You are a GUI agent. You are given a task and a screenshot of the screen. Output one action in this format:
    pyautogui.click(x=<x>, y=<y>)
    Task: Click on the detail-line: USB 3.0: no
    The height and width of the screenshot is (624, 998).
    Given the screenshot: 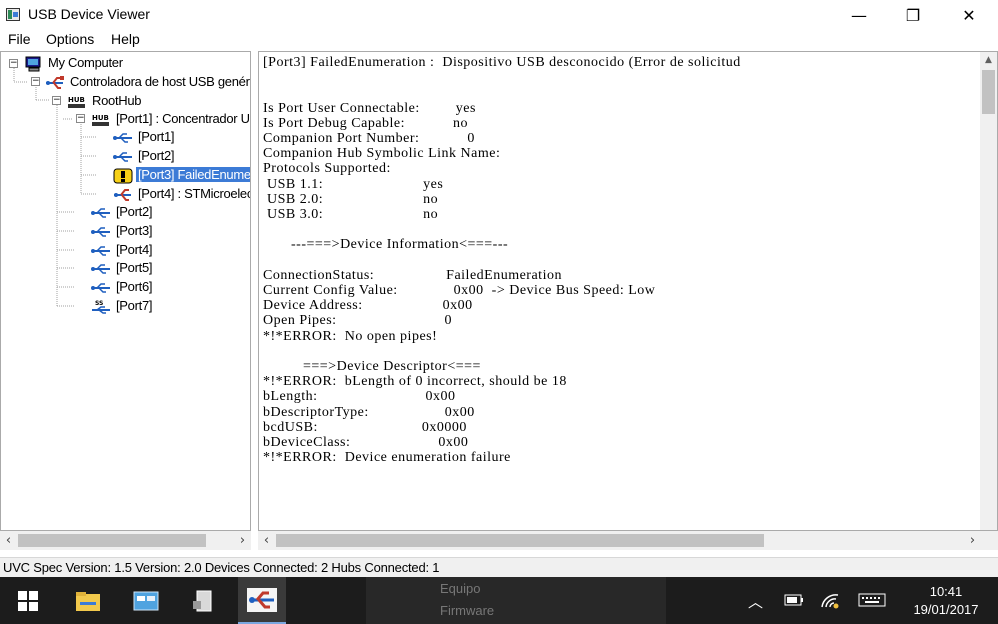 What is the action you would take?
    pyautogui.click(x=351, y=215)
    